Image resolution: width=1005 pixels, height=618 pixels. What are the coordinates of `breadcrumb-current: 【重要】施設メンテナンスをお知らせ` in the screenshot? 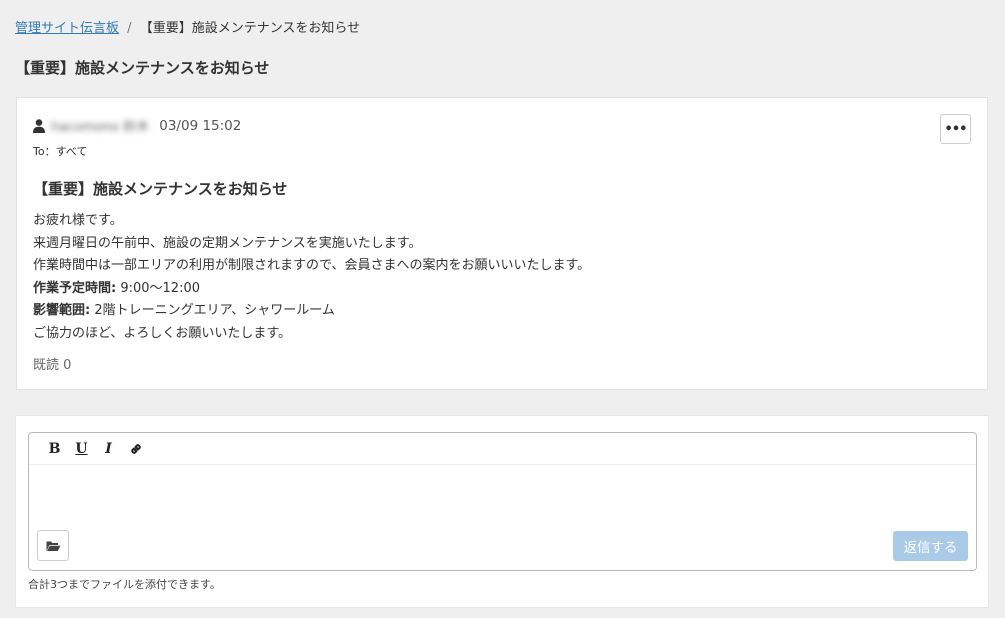 It's located at (250, 28).